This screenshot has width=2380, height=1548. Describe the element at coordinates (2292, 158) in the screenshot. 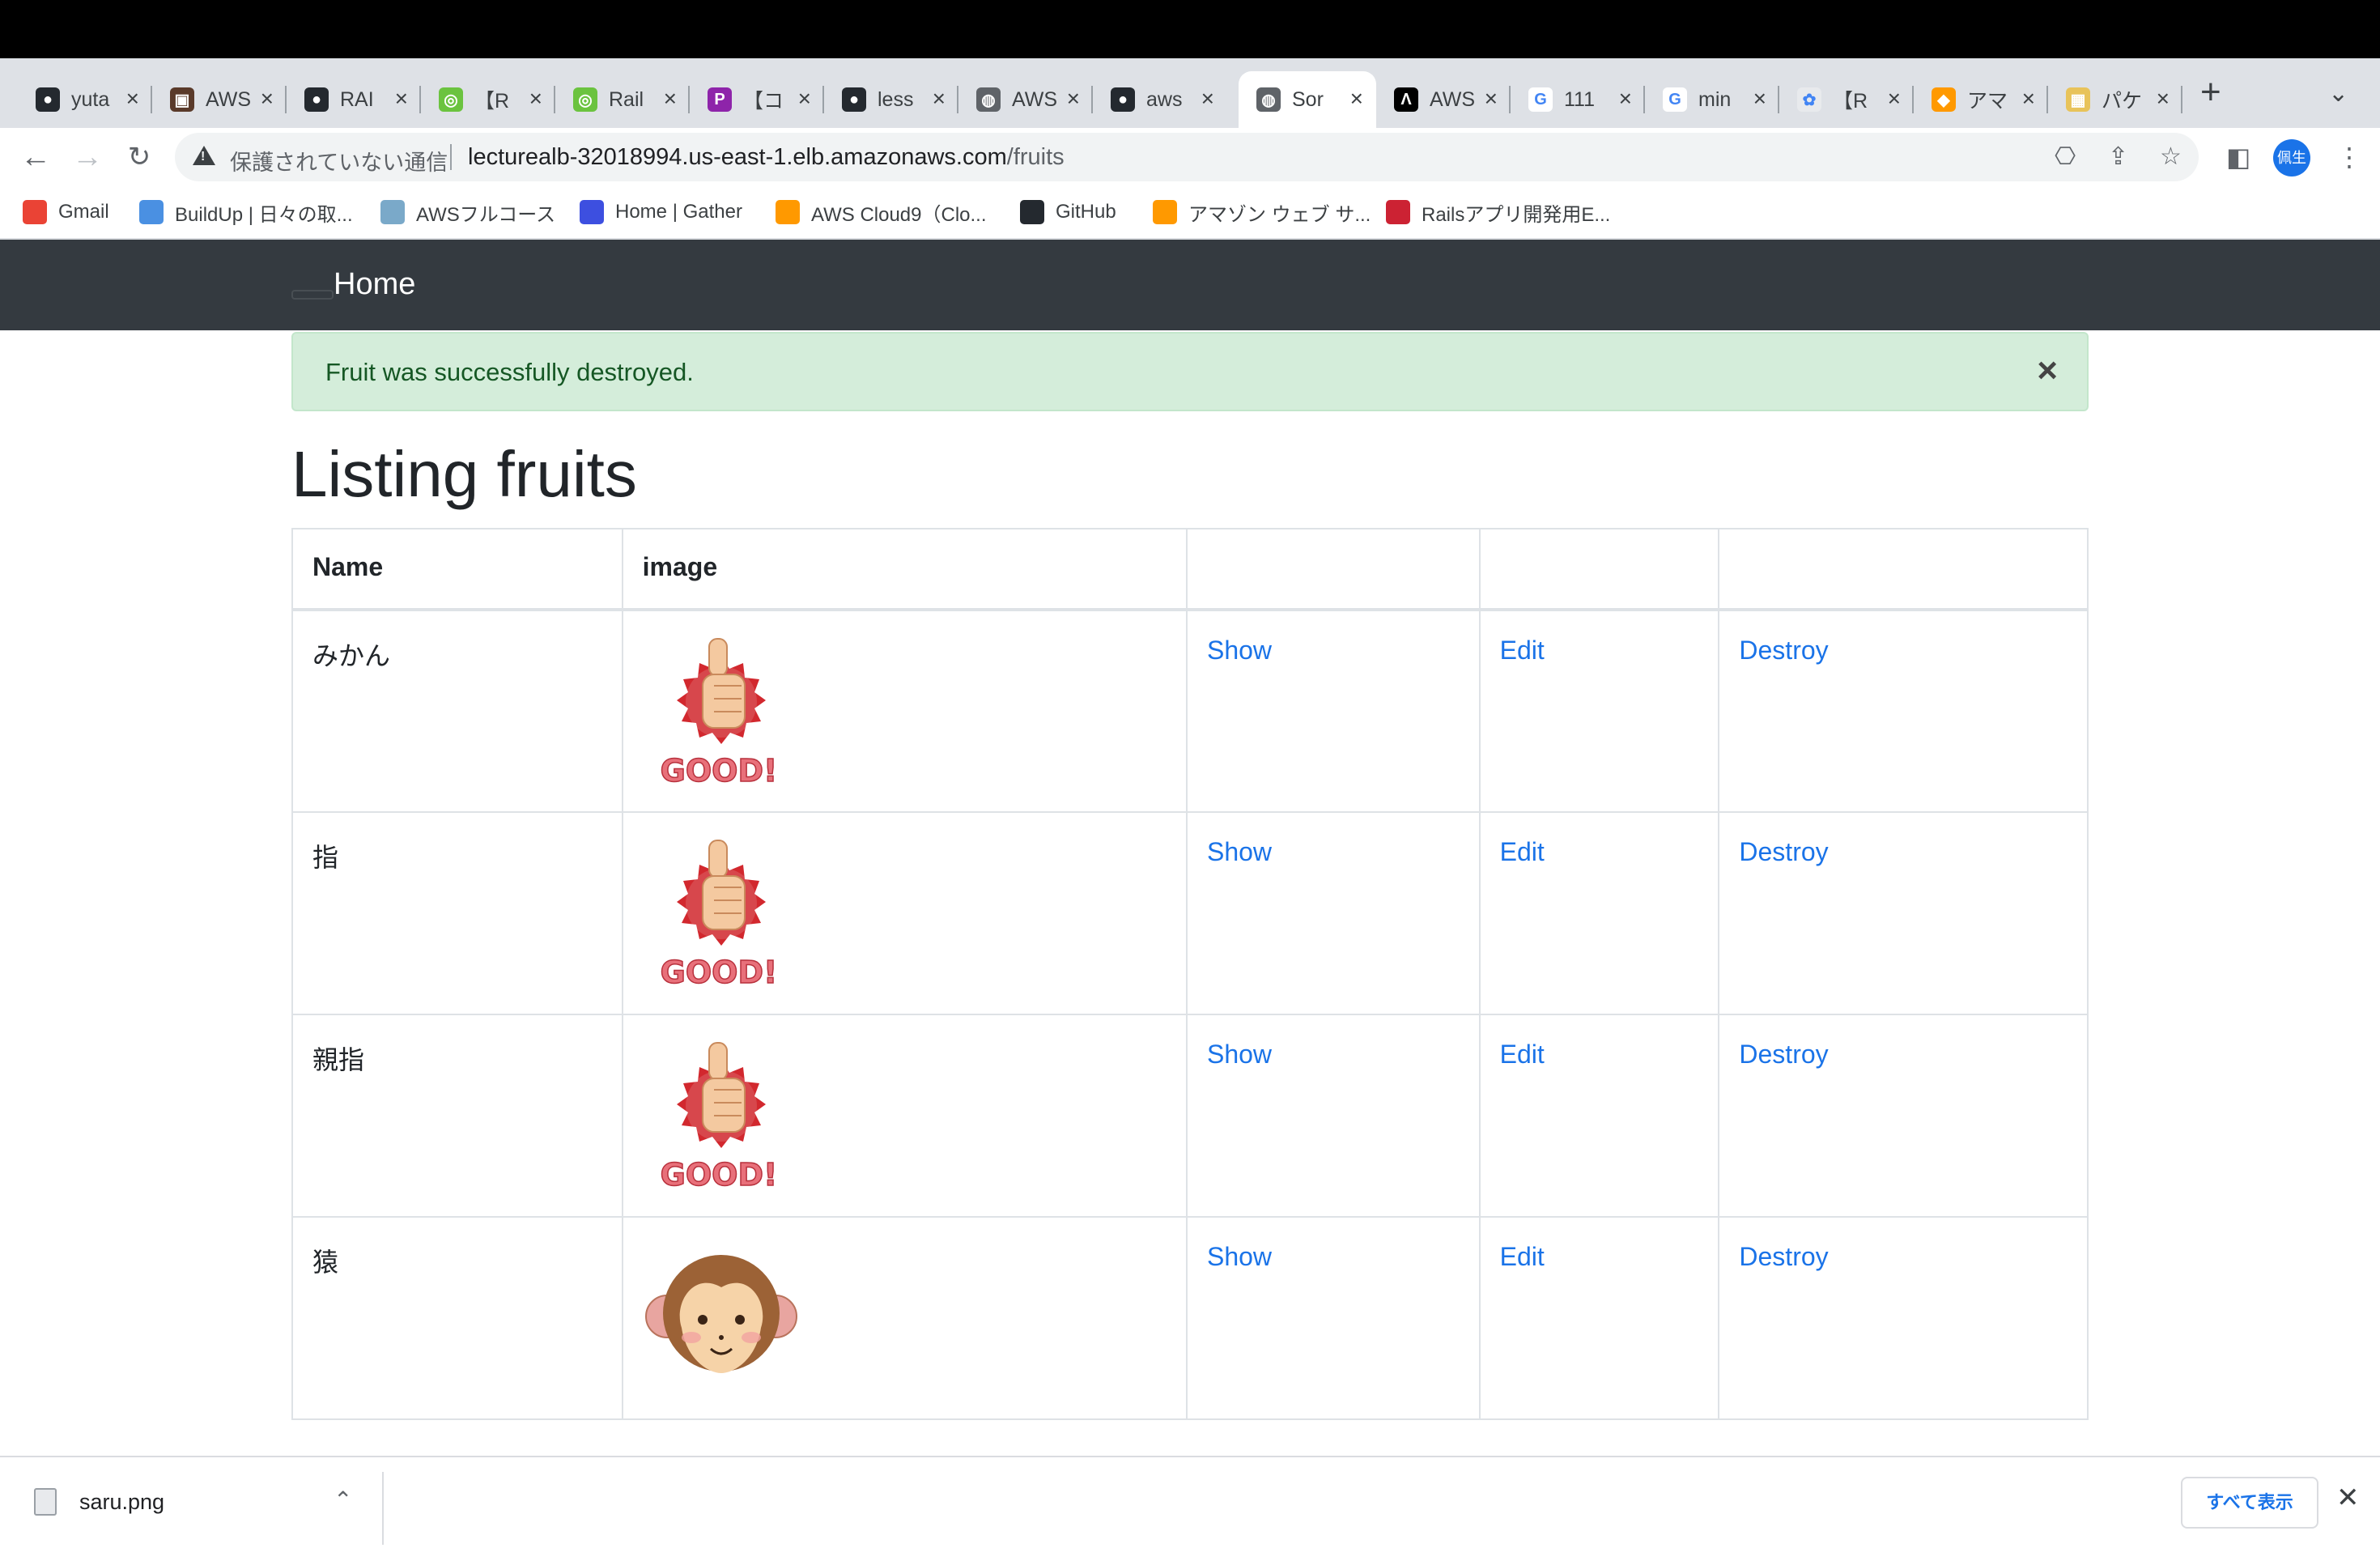

I see `profile-avatar: 佩生` at that location.